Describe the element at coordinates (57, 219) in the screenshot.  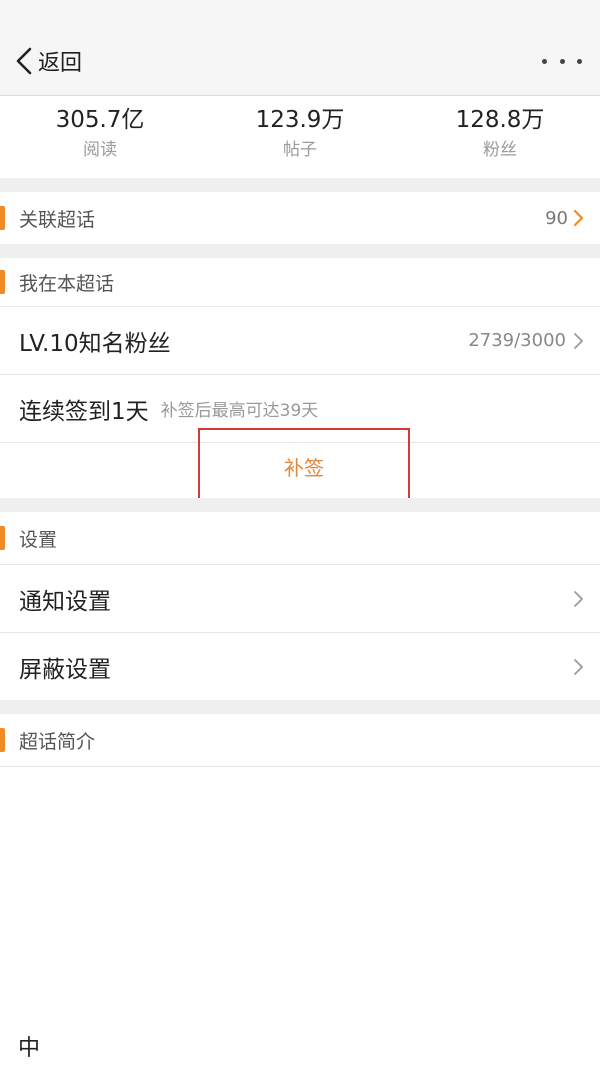
I see `related-topics-title: 关联超话` at that location.